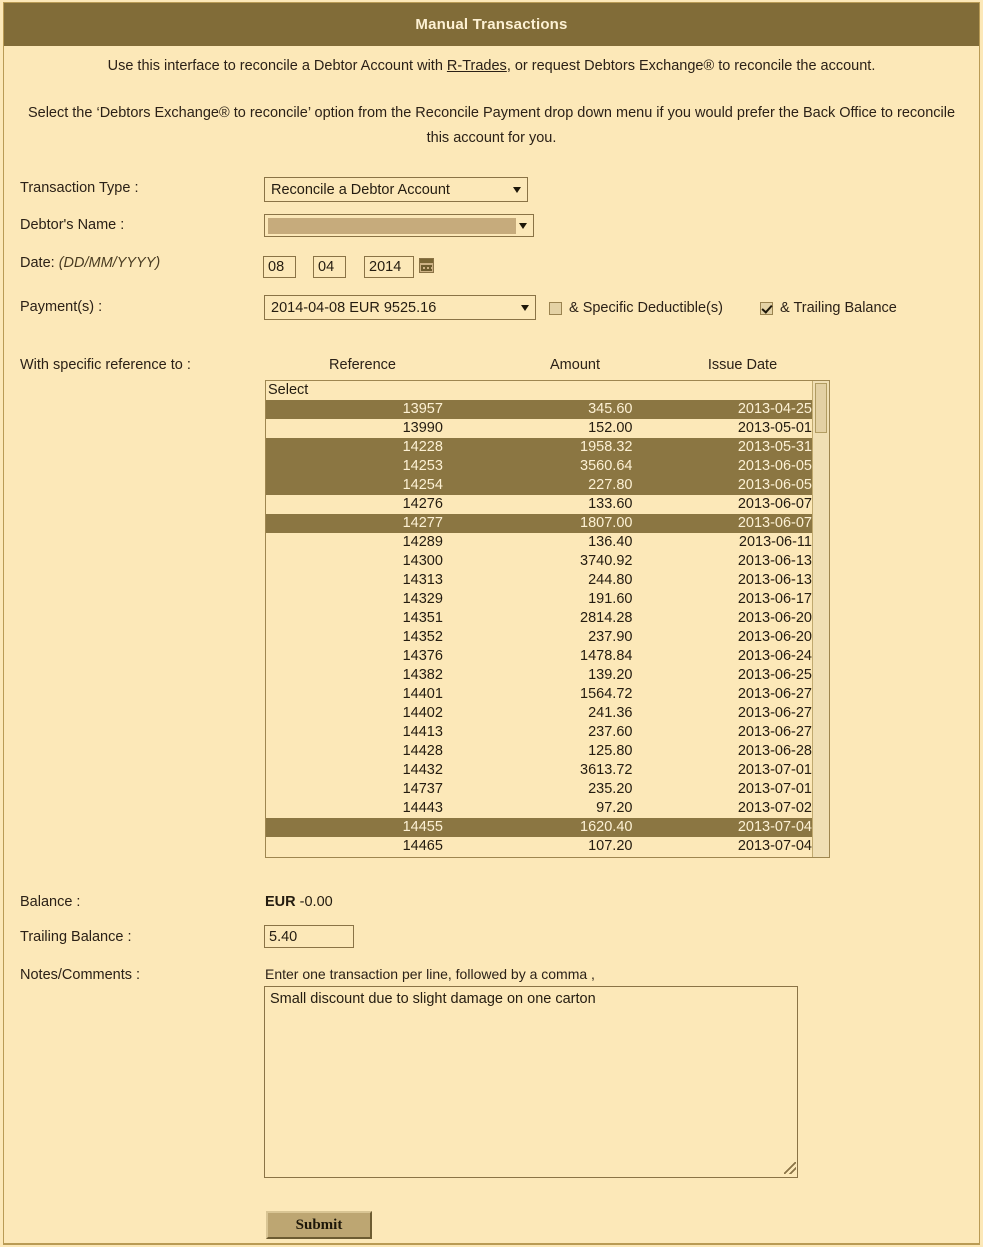 The image size is (983, 1247). What do you see at coordinates (539, 428) in the screenshot?
I see `table-row: 13990 152.00 2013-05-01` at bounding box center [539, 428].